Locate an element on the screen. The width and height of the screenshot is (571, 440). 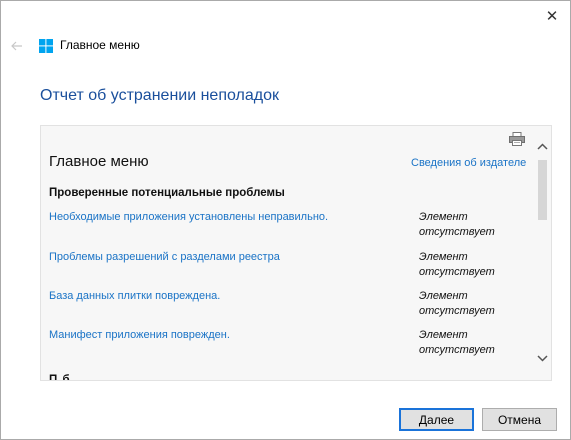
back-button is located at coordinates (17, 46).